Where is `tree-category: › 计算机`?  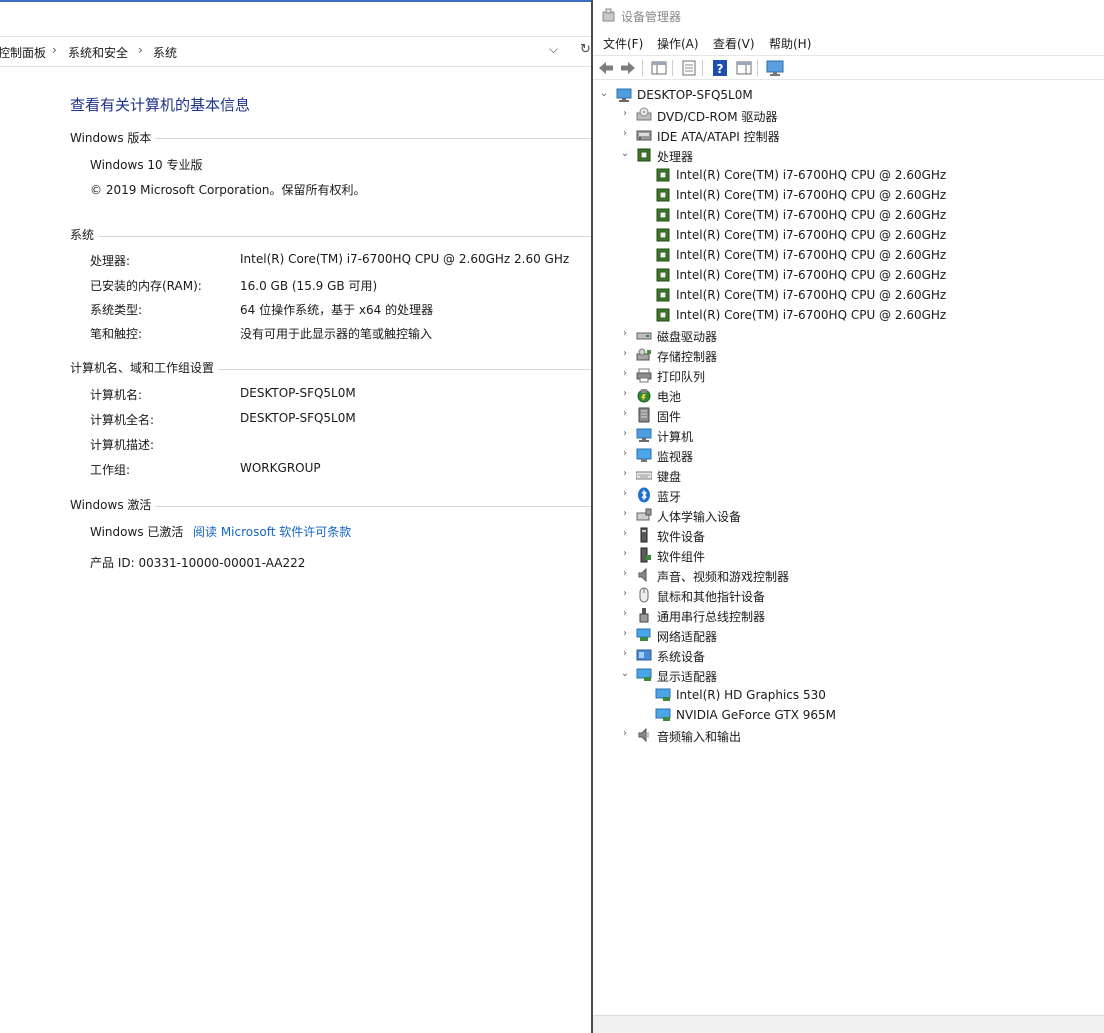
tree-category: › 计算机 is located at coordinates (848, 435).